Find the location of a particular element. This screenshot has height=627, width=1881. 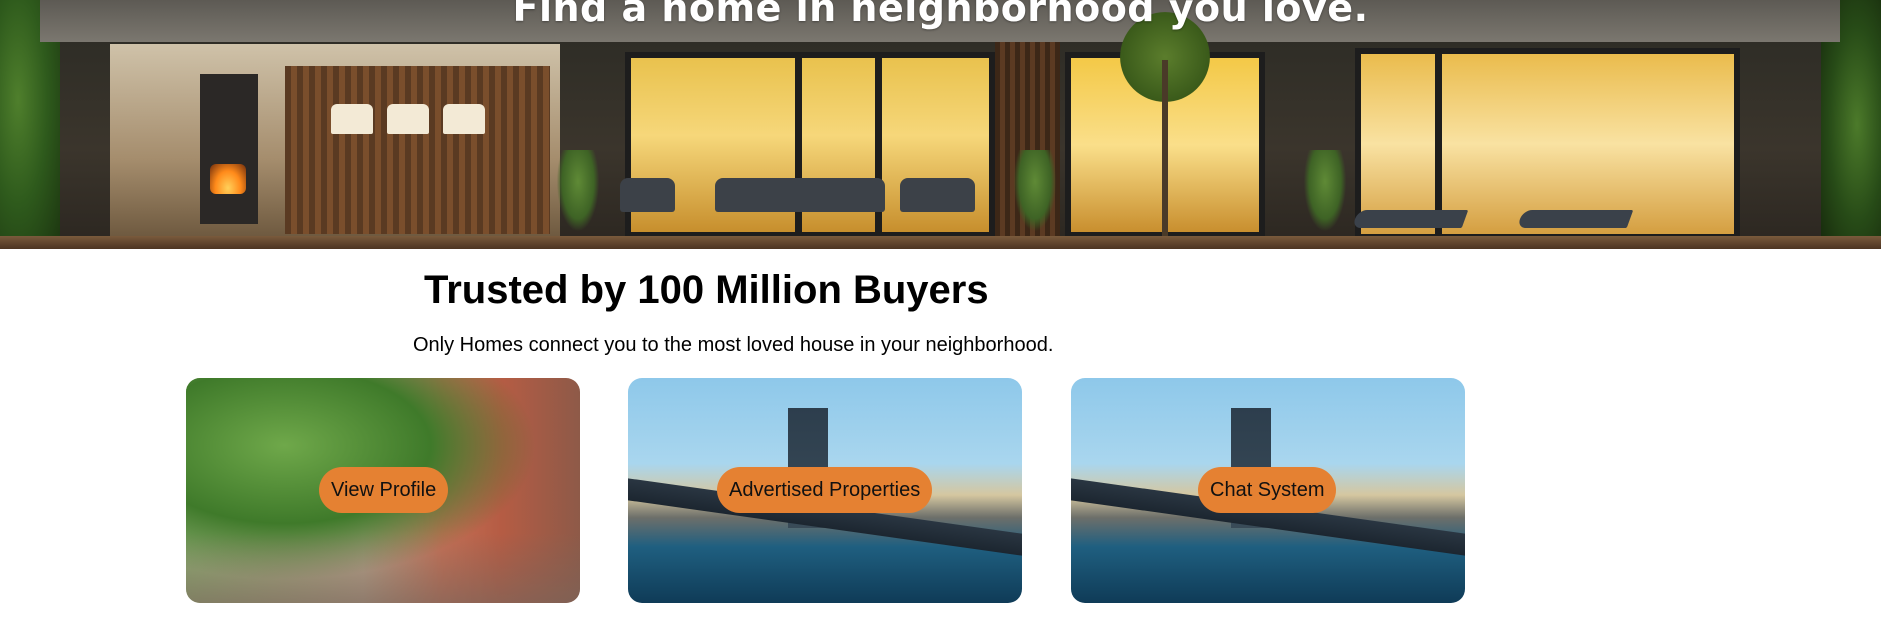

hero-tree-trunk is located at coordinates (1165, 150).